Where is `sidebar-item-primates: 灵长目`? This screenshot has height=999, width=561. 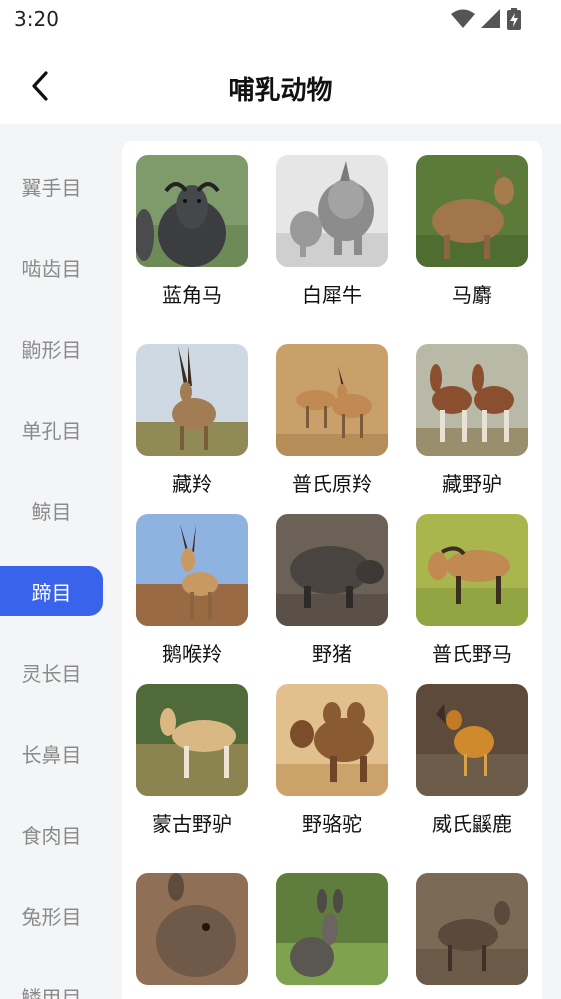
sidebar-item-primates: 灵长目 is located at coordinates (51, 672).